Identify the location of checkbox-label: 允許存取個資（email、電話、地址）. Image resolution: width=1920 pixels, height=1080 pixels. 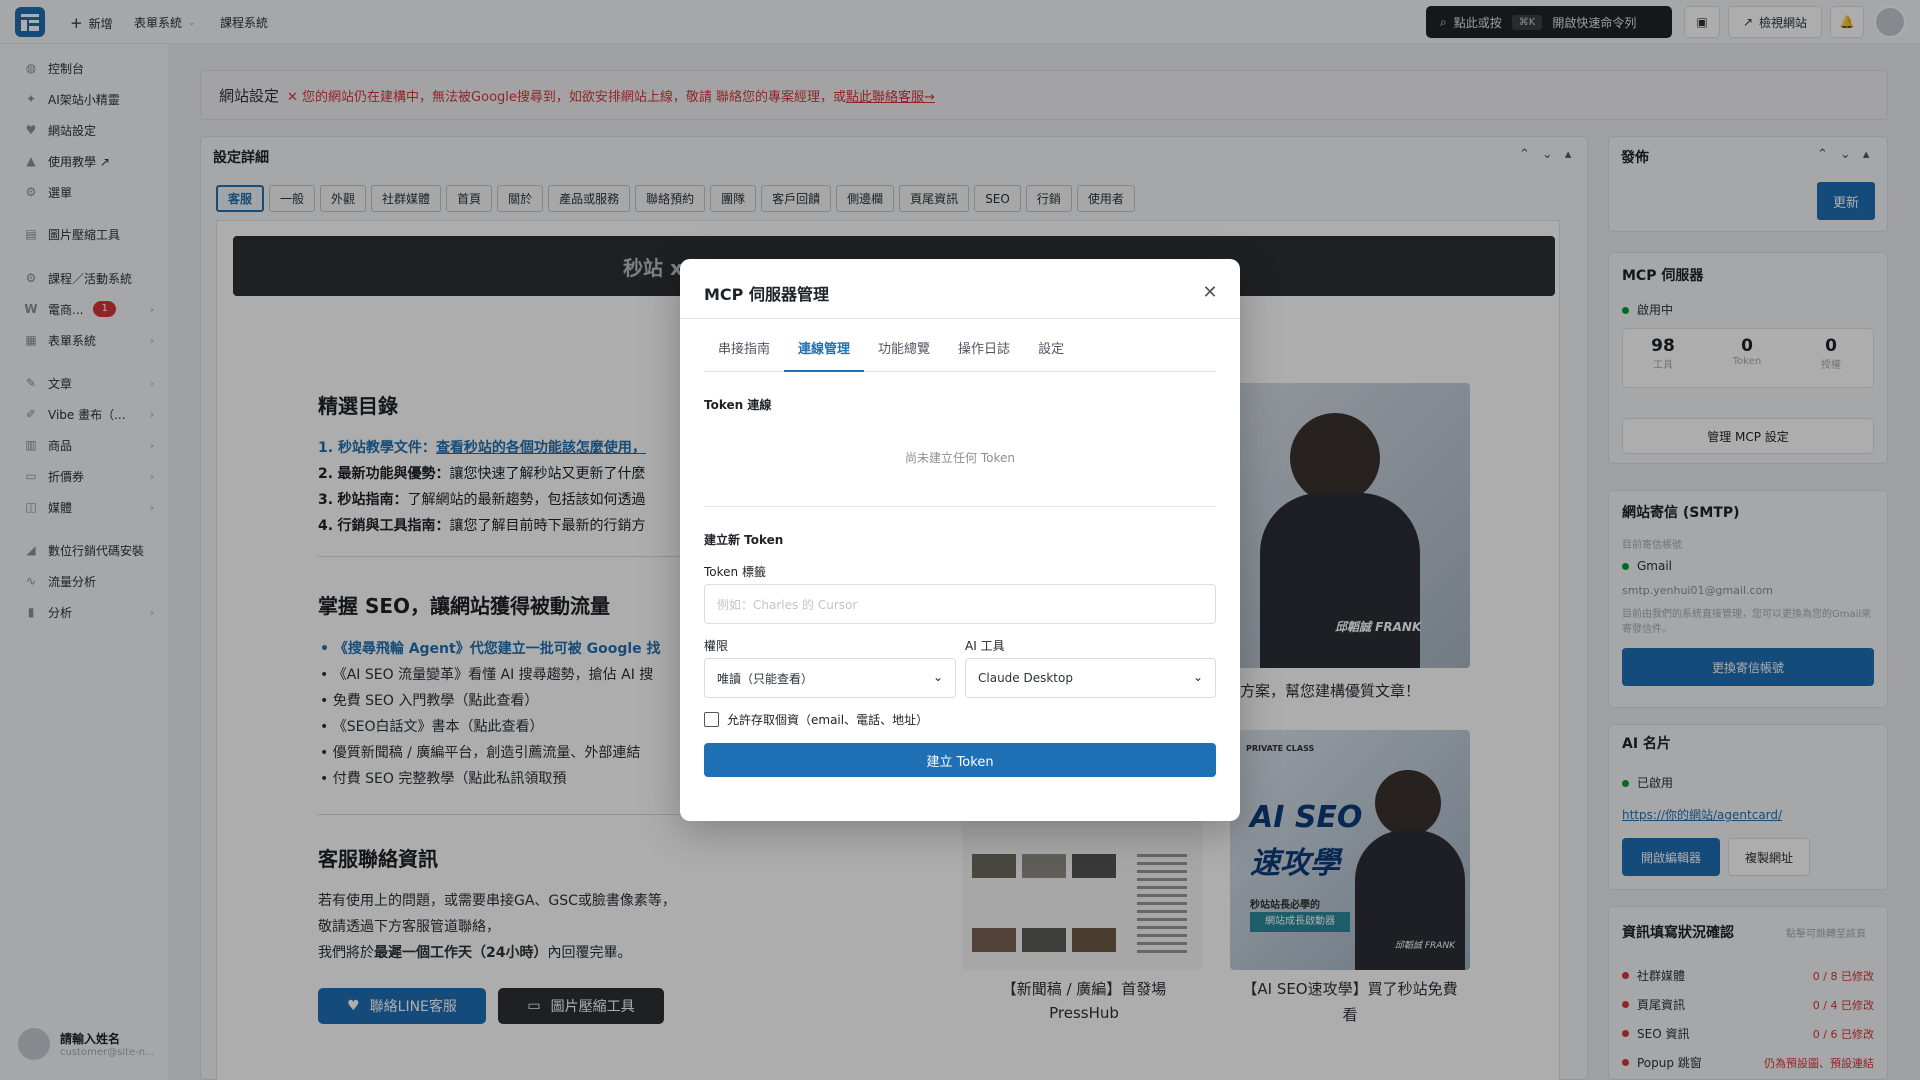
(828, 720).